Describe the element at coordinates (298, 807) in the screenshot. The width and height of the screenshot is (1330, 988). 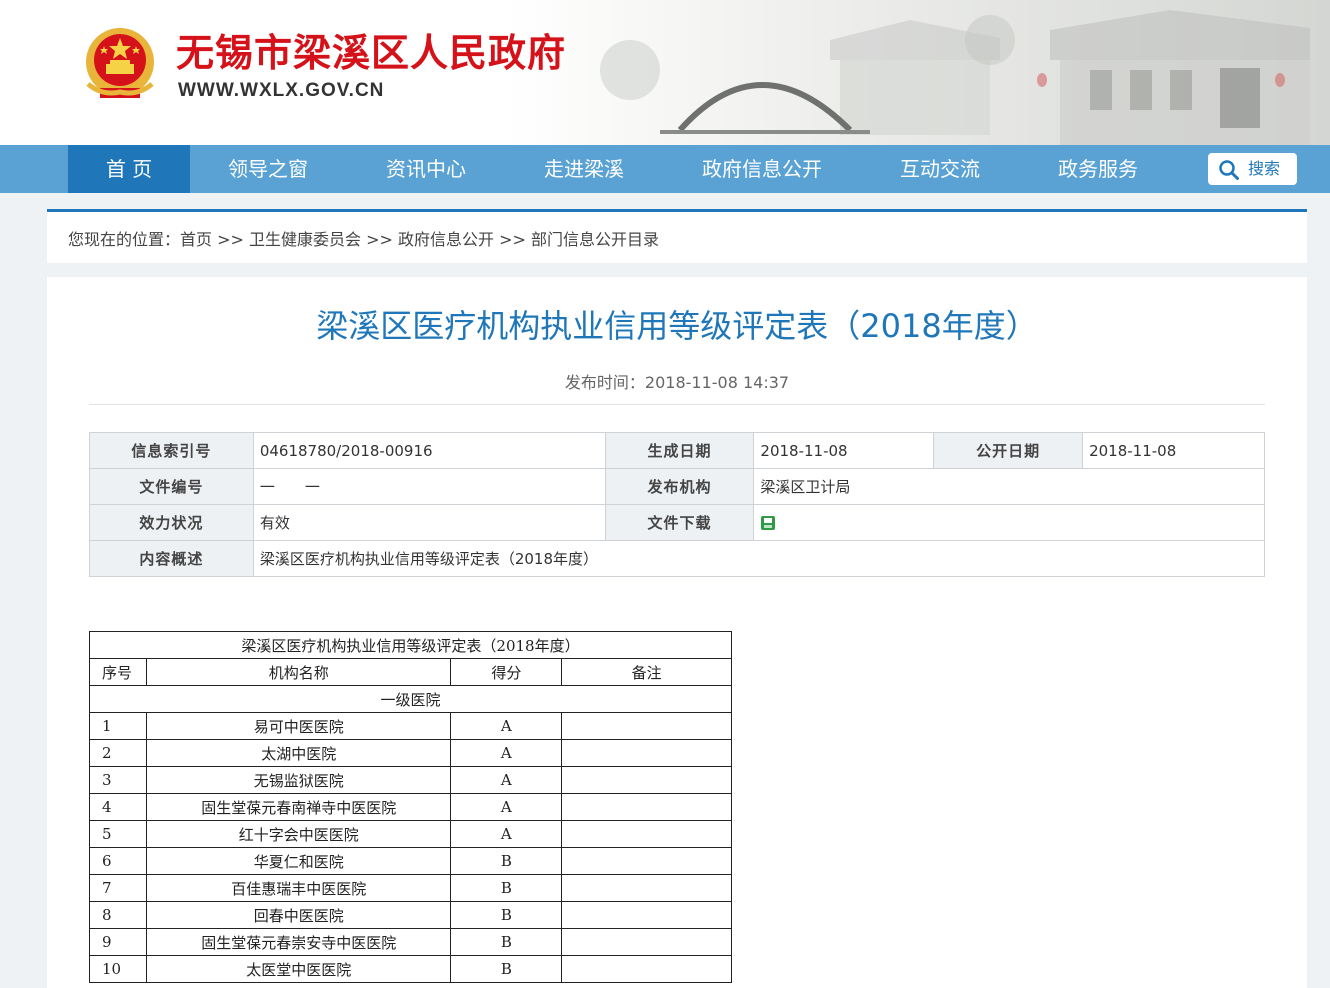
I see `cell-name: 固生堂葆元春南禅寺中医医院` at that location.